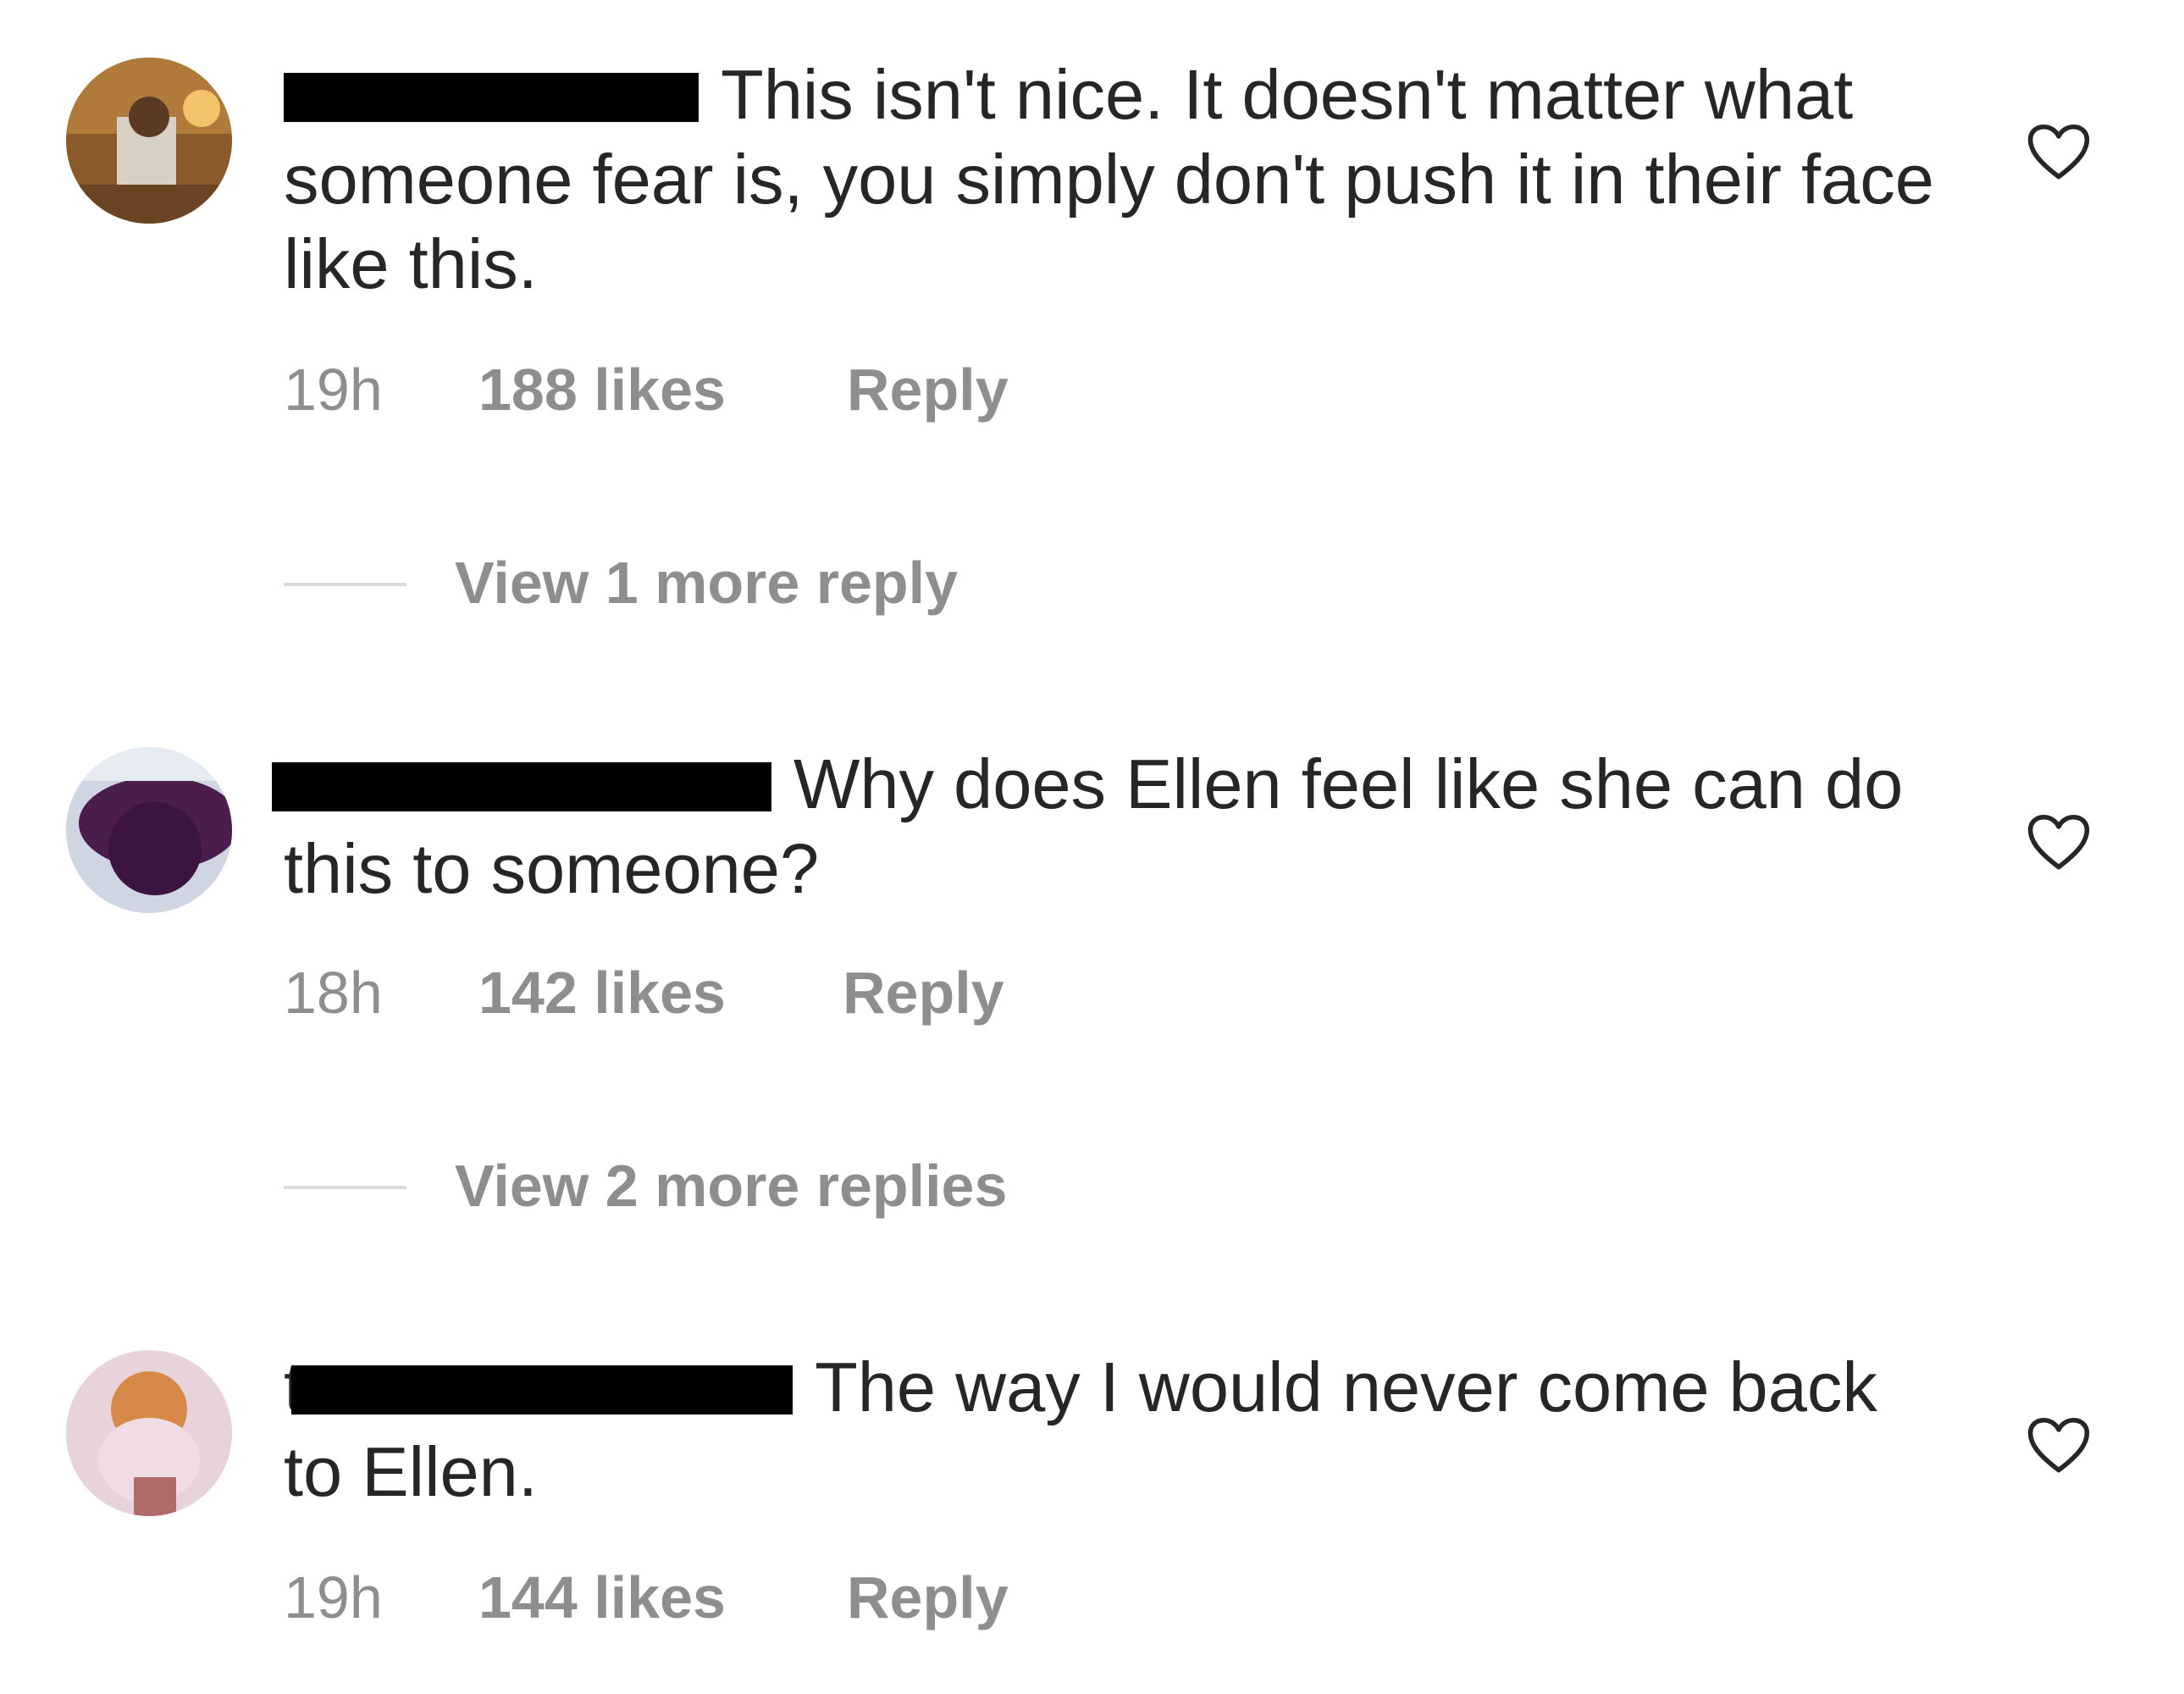  I want to click on likes-count: 188 likes, so click(602, 390).